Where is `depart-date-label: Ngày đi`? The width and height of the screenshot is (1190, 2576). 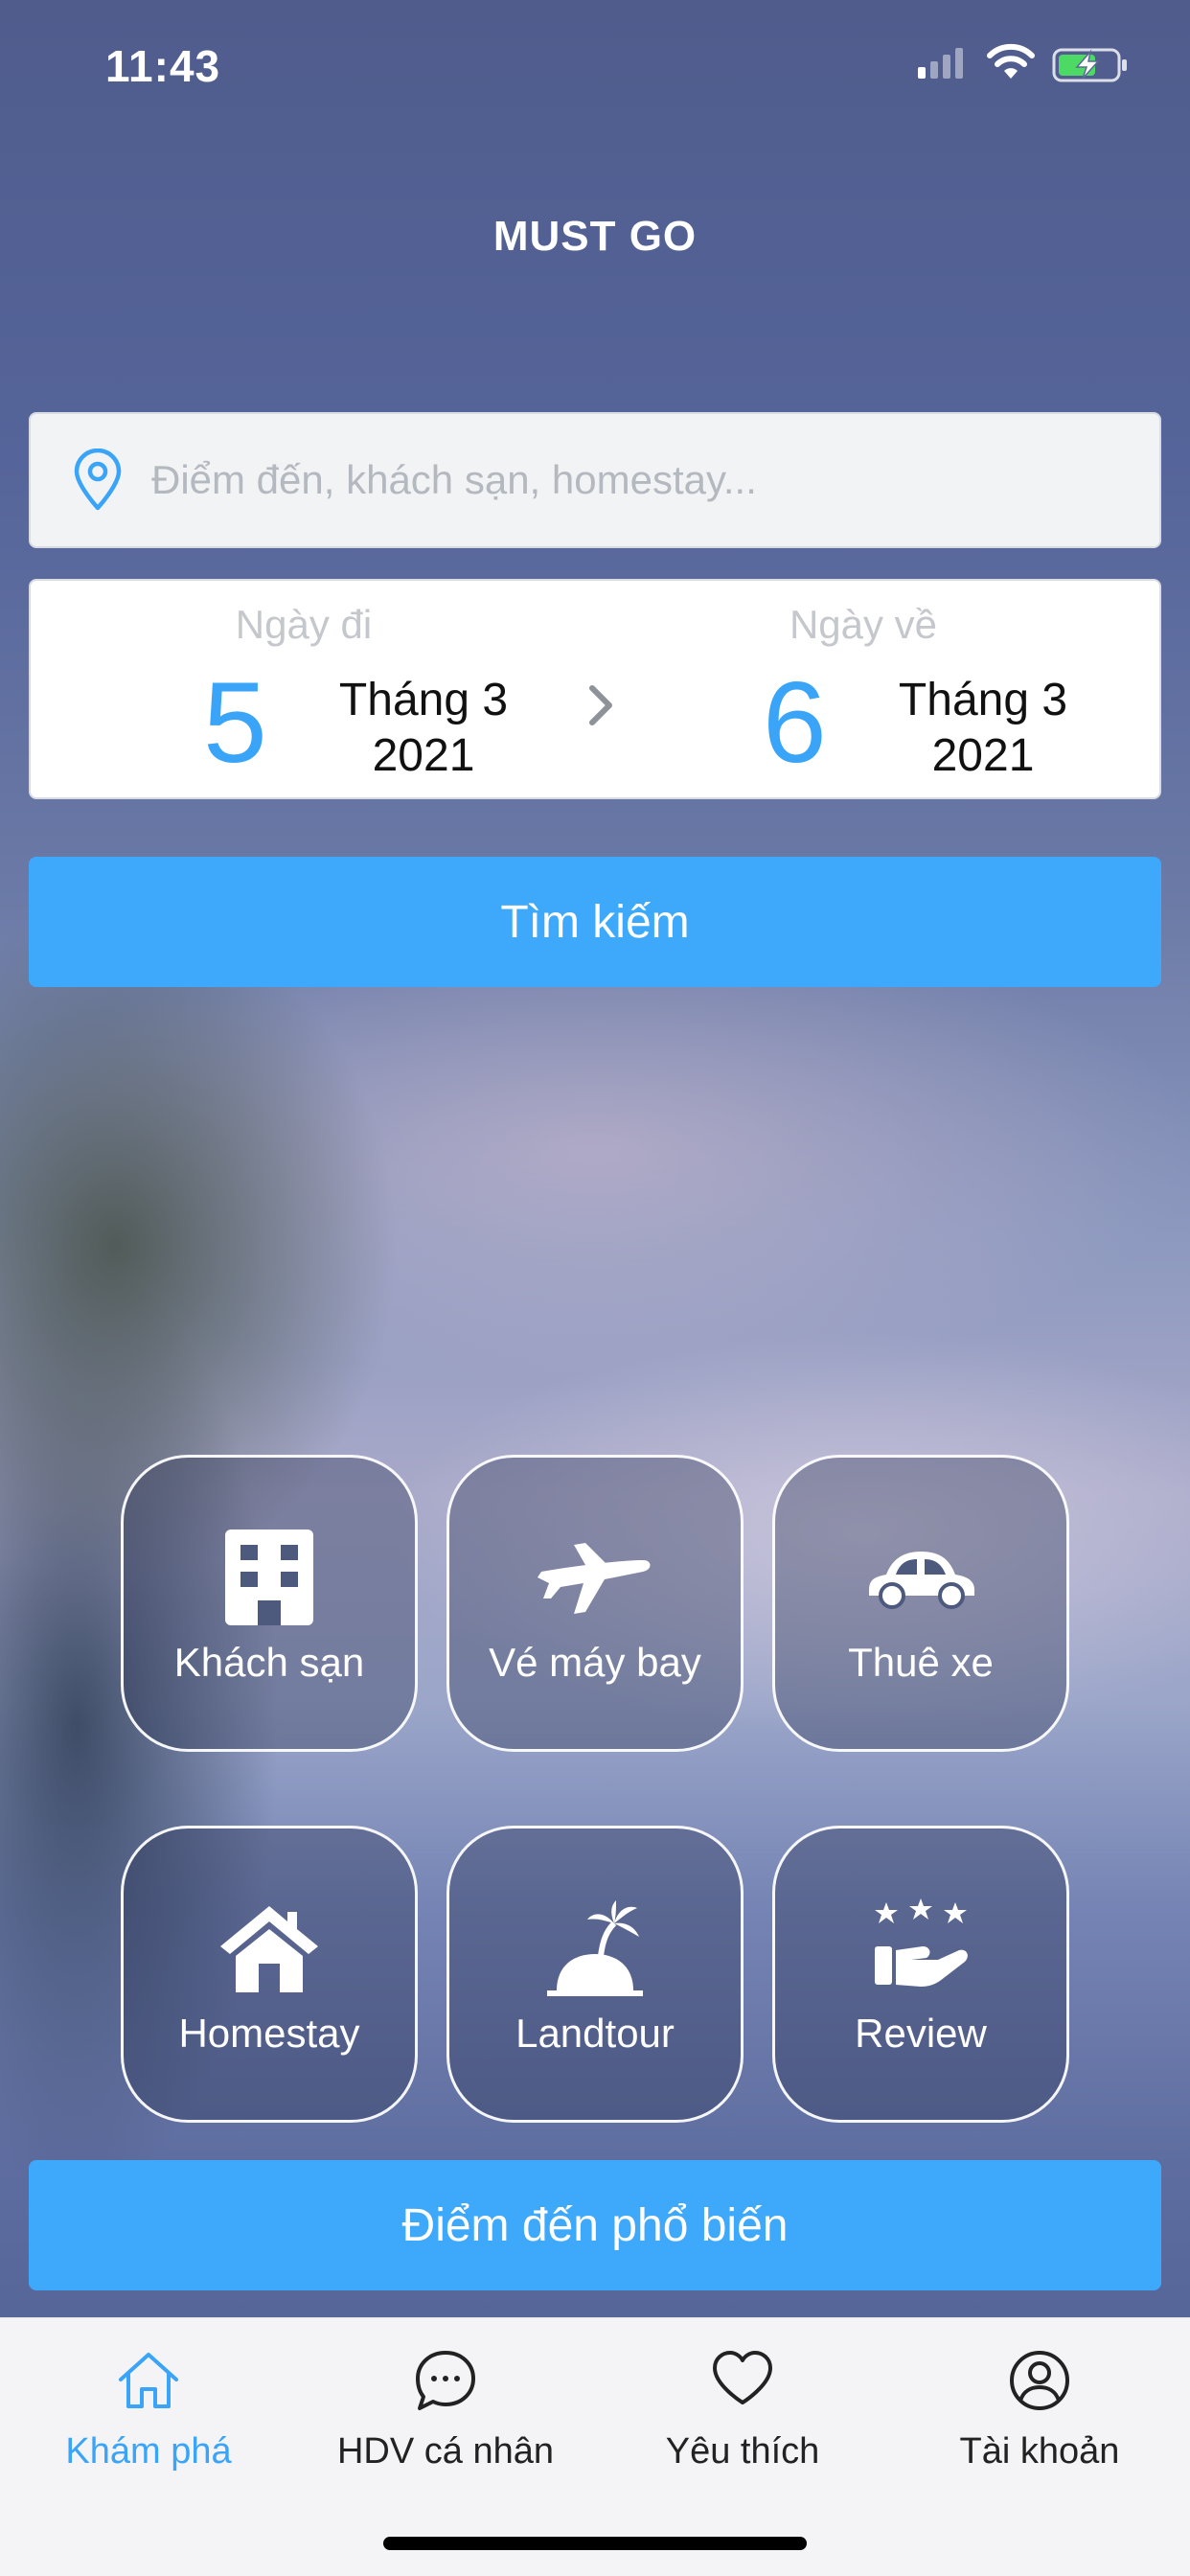
depart-date-label: Ngày đi is located at coordinates (304, 624).